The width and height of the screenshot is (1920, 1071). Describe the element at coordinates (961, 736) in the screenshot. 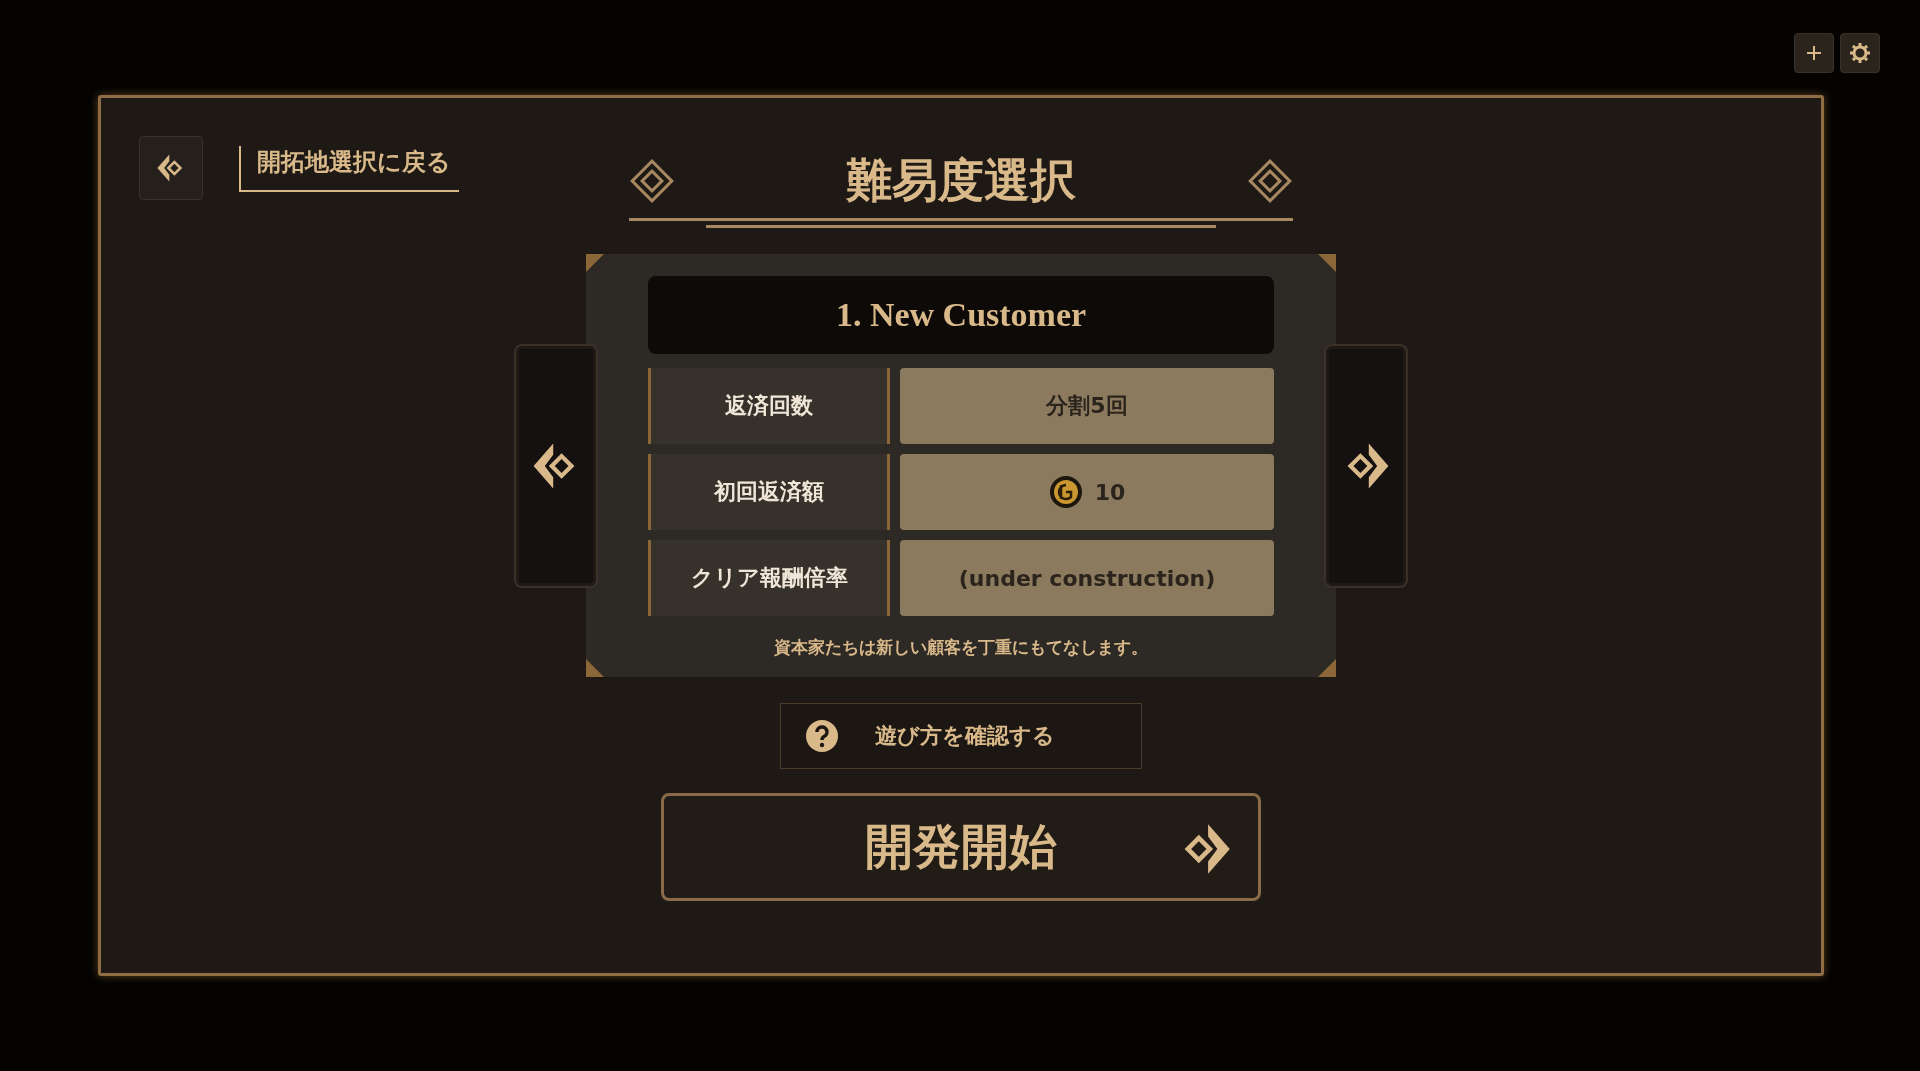

I see `help-button: 遊び方を確認する` at that location.